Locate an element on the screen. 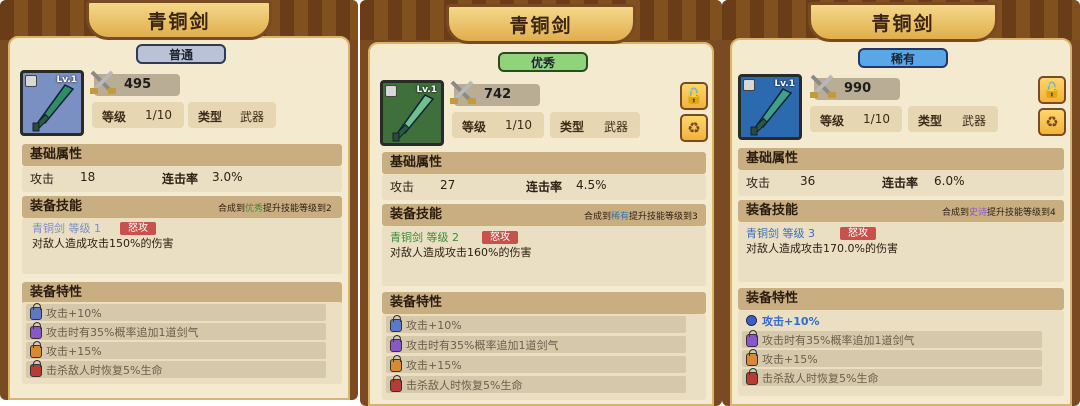 The width and height of the screenshot is (1080, 406). skill-name: 青铜剑 等级 1 is located at coordinates (66, 228).